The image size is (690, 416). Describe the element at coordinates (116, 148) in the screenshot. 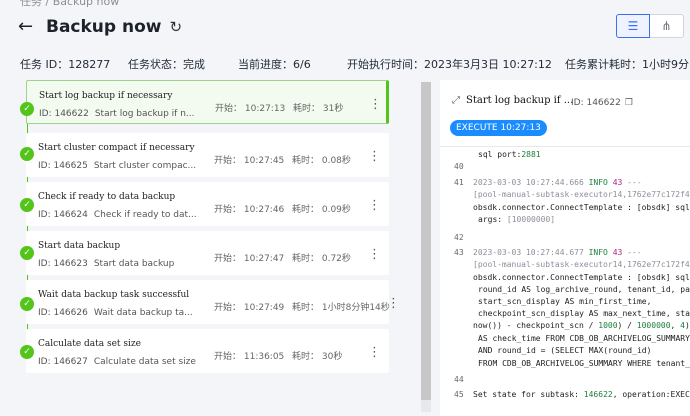

I see `subtask-name: Start cluster compact if necessary` at that location.